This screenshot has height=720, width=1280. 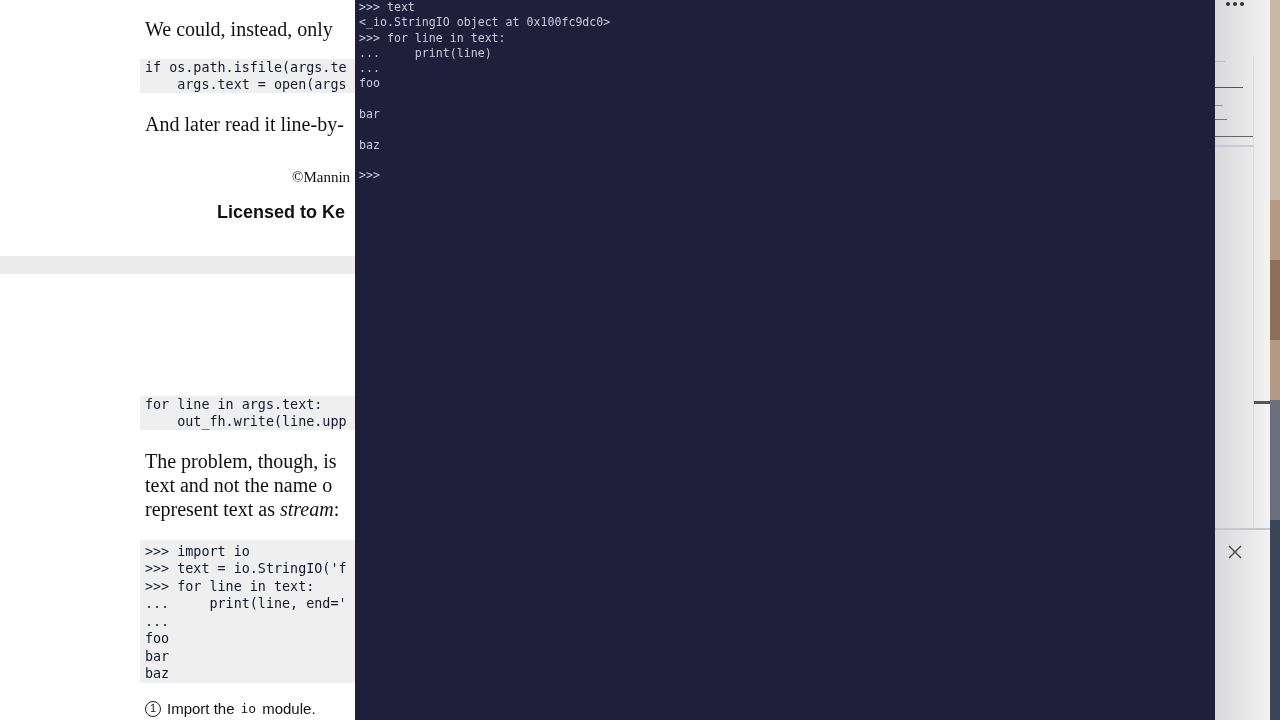 I want to click on terminal-line: foo, so click(x=370, y=84).